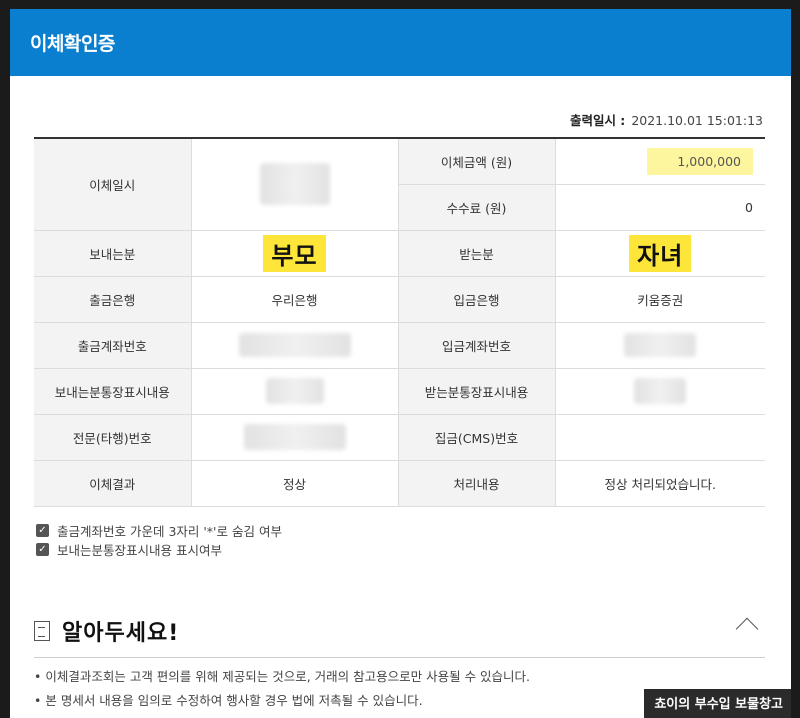 The width and height of the screenshot is (800, 718). I want to click on in-account-label: 입금계좌번호, so click(476, 345).